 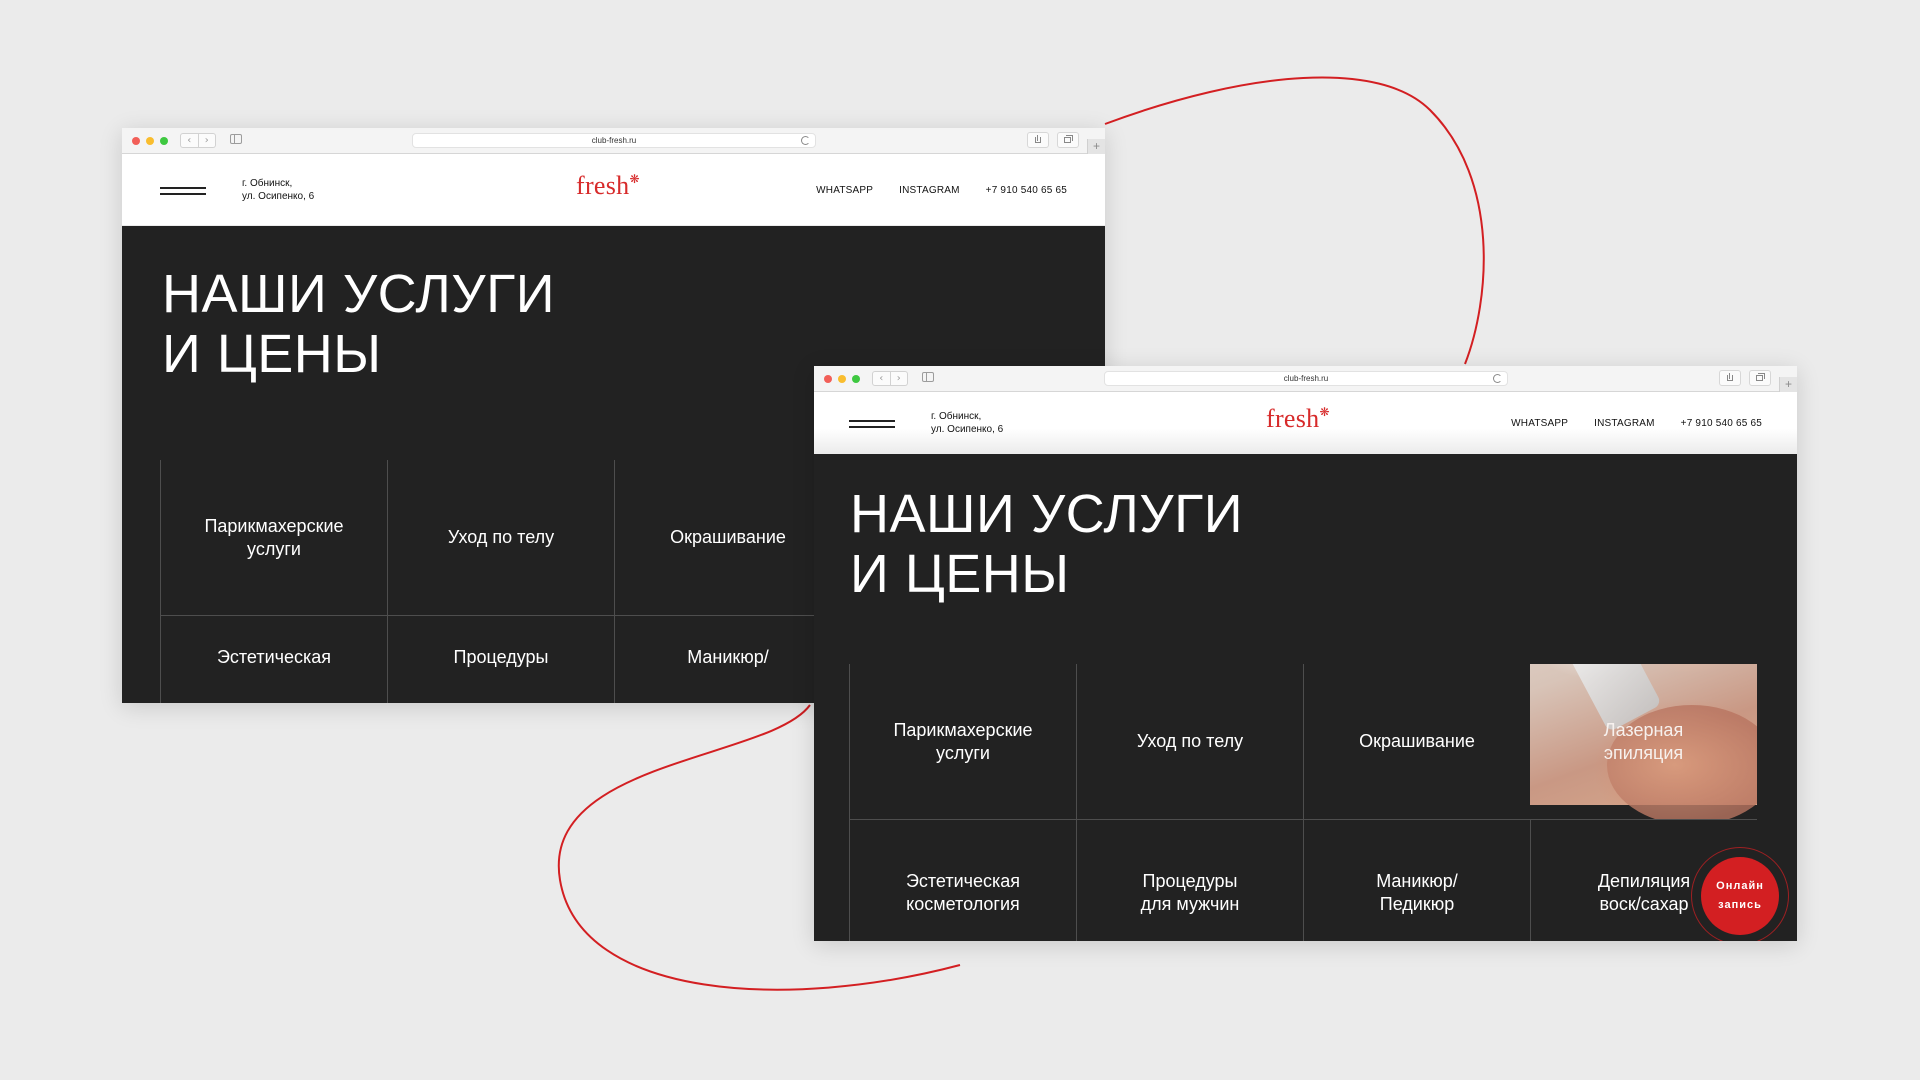 I want to click on service-tile: Процедуры, so click(x=500, y=659).